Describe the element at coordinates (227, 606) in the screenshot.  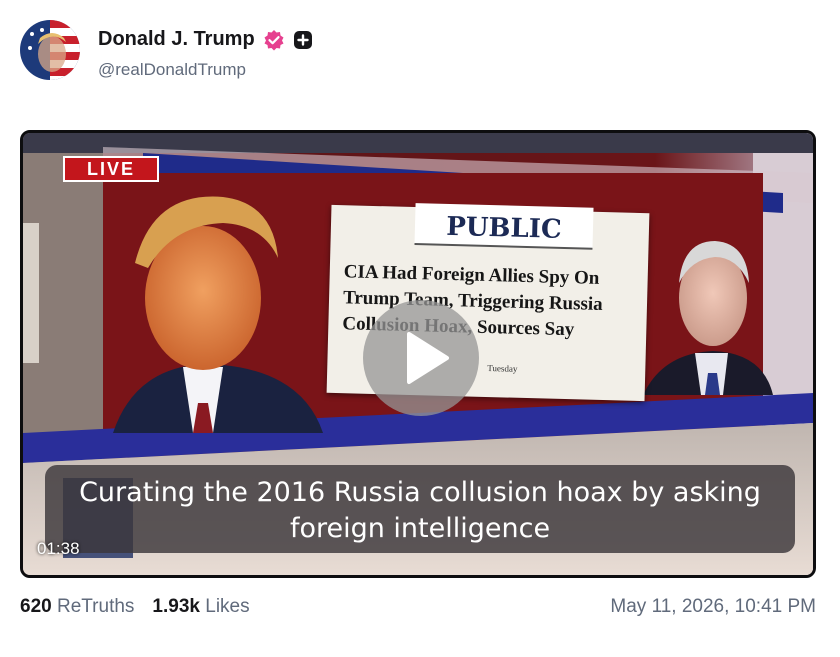
I see `likes-label: Likes` at that location.